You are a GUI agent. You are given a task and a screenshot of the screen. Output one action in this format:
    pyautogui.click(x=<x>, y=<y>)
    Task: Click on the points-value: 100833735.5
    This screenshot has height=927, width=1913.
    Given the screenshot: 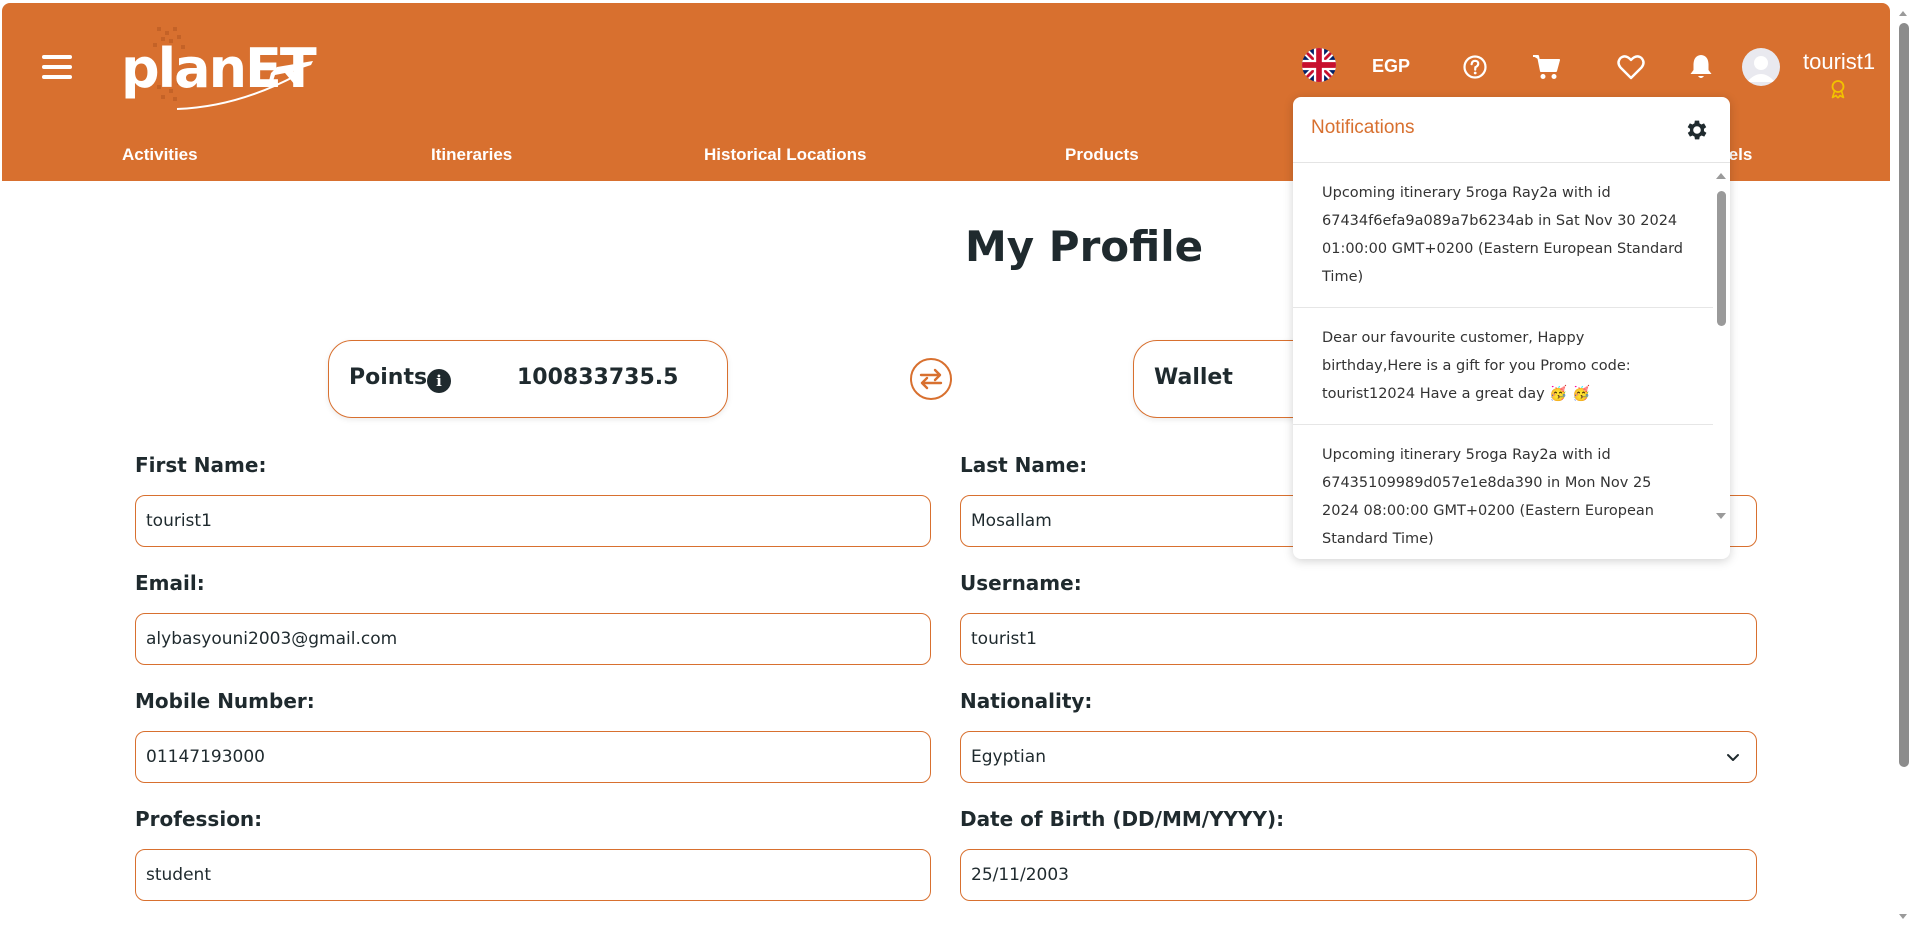 What is the action you would take?
    pyautogui.click(x=598, y=377)
    